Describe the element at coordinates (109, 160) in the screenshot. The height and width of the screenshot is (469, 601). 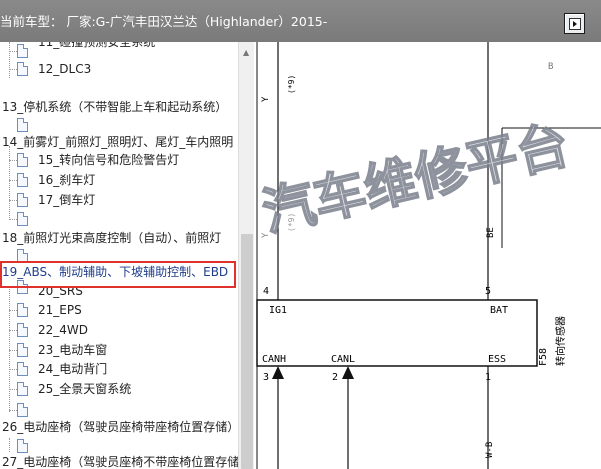
I see `tree-item-label: 15_转向信号和危险警告灯` at that location.